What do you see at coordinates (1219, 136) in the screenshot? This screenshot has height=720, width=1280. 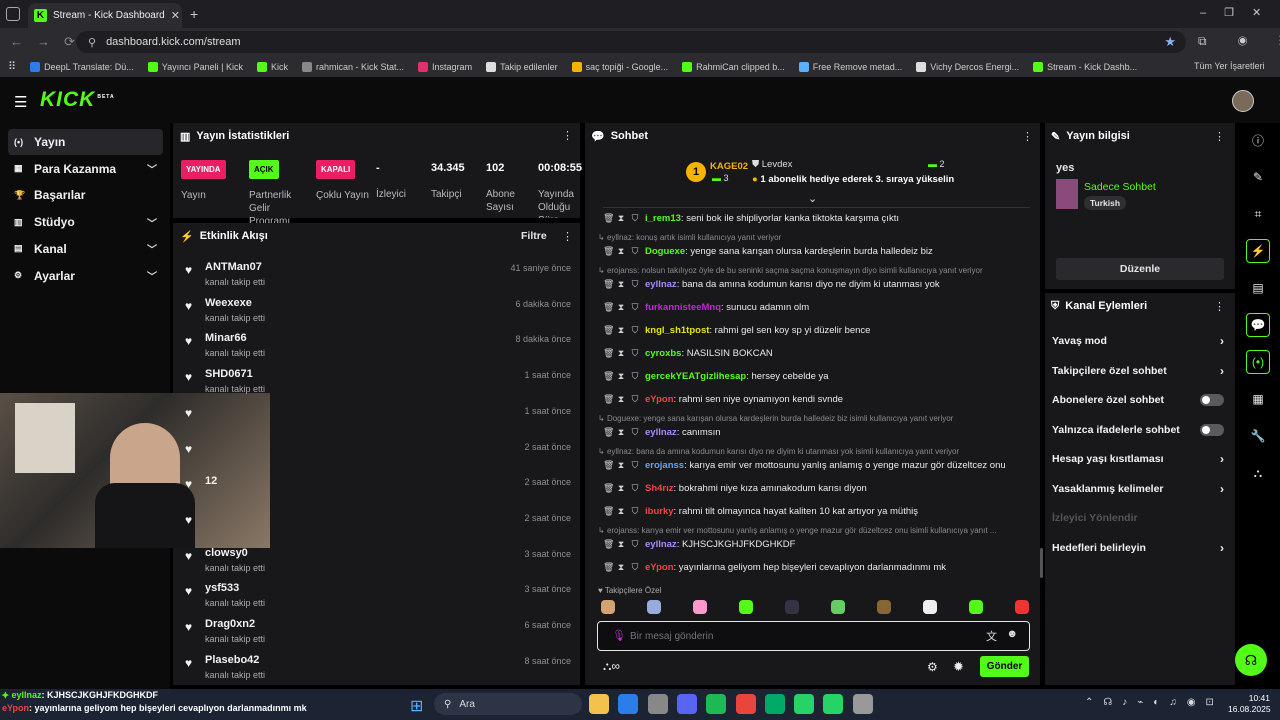 I see `stream-info-more-icon: ⋮` at bounding box center [1219, 136].